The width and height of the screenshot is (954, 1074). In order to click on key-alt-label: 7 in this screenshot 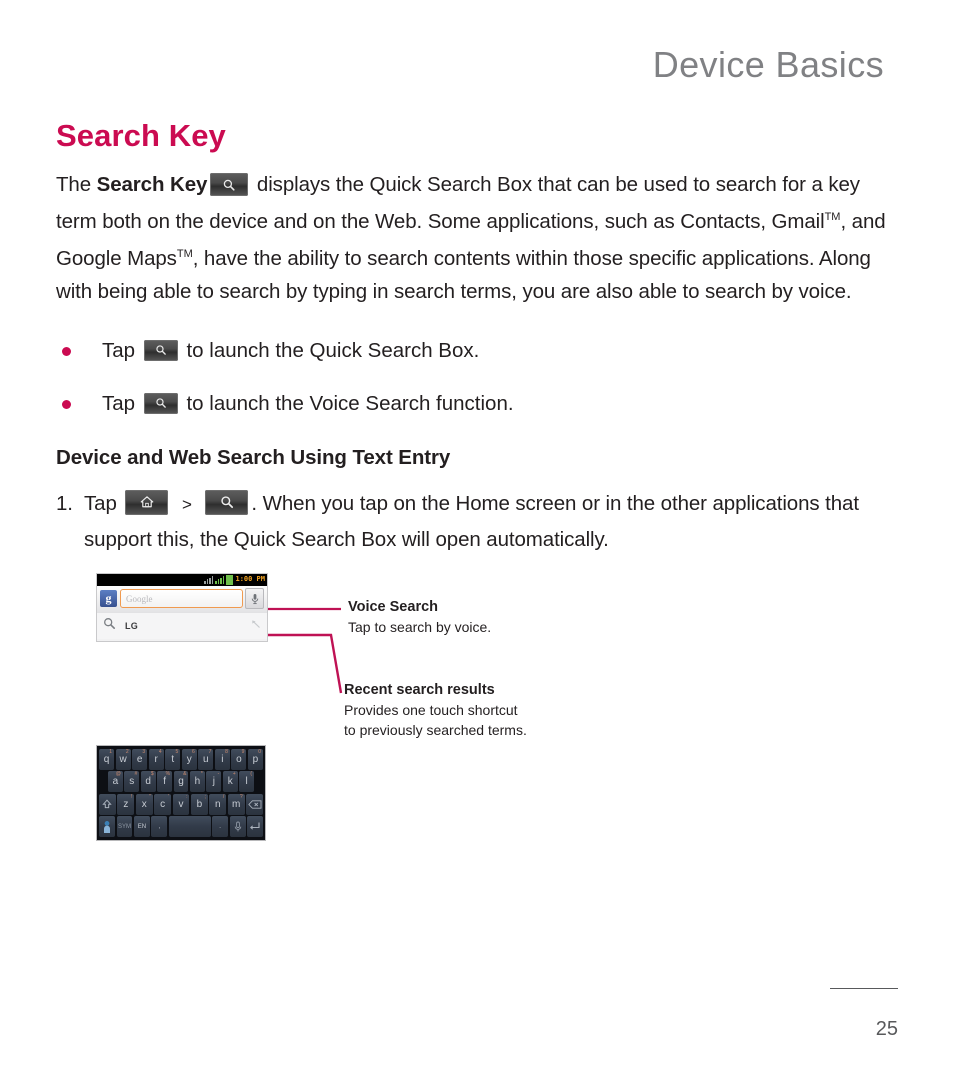, I will do `click(210, 751)`.